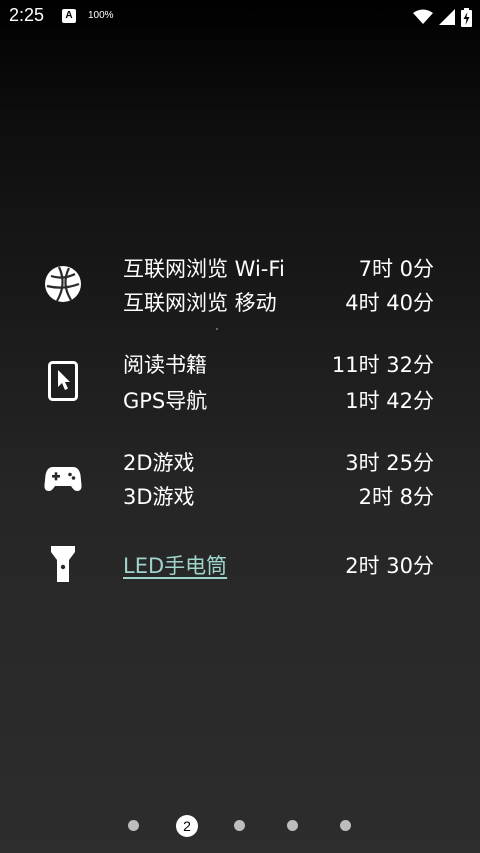 This screenshot has width=480, height=853. What do you see at coordinates (63, 564) in the screenshot?
I see `flashlight-icon` at bounding box center [63, 564].